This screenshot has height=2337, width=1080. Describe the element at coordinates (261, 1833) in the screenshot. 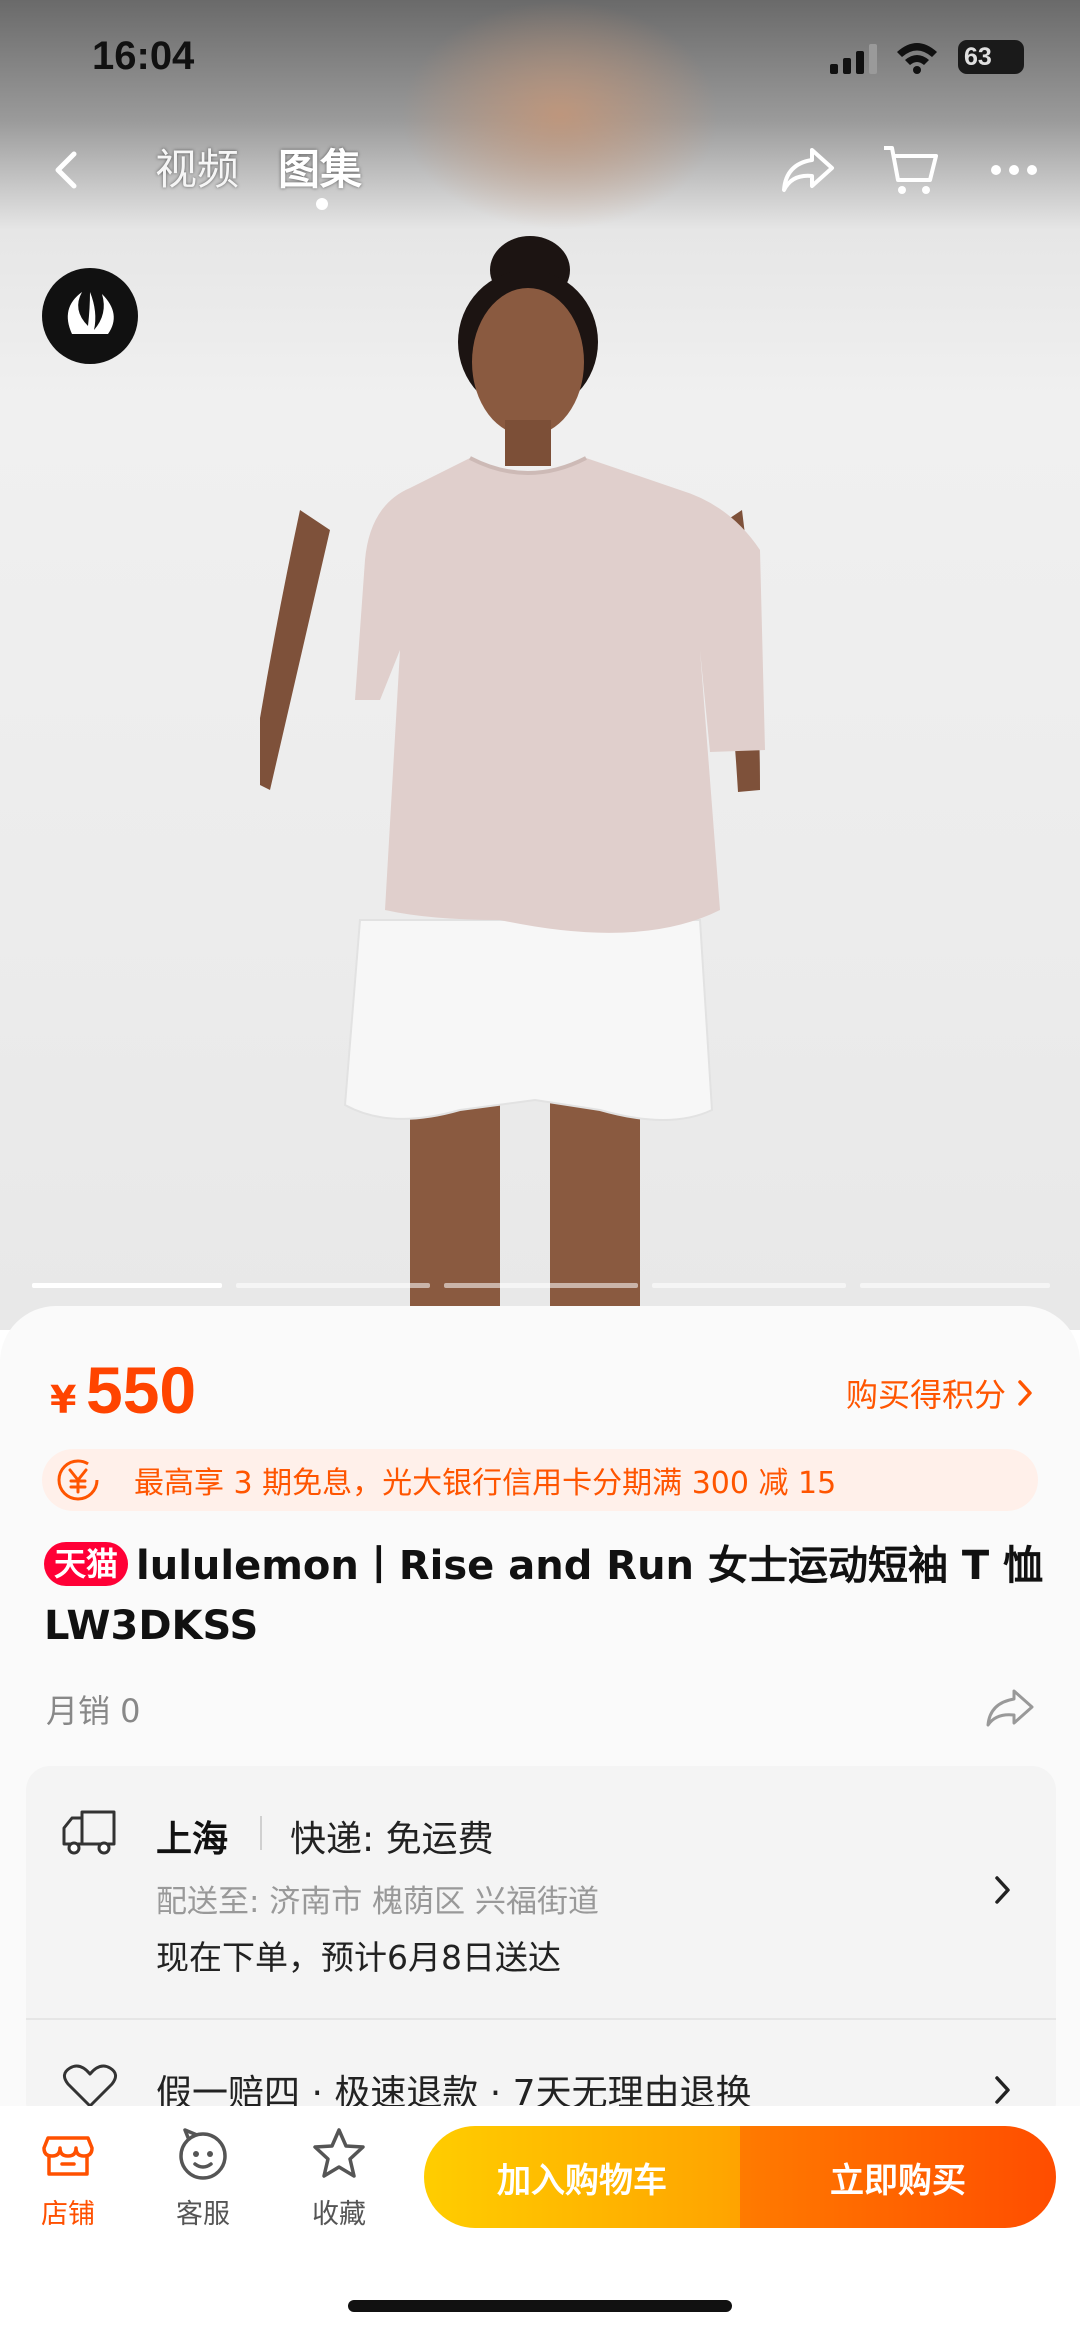

I see `divider` at that location.